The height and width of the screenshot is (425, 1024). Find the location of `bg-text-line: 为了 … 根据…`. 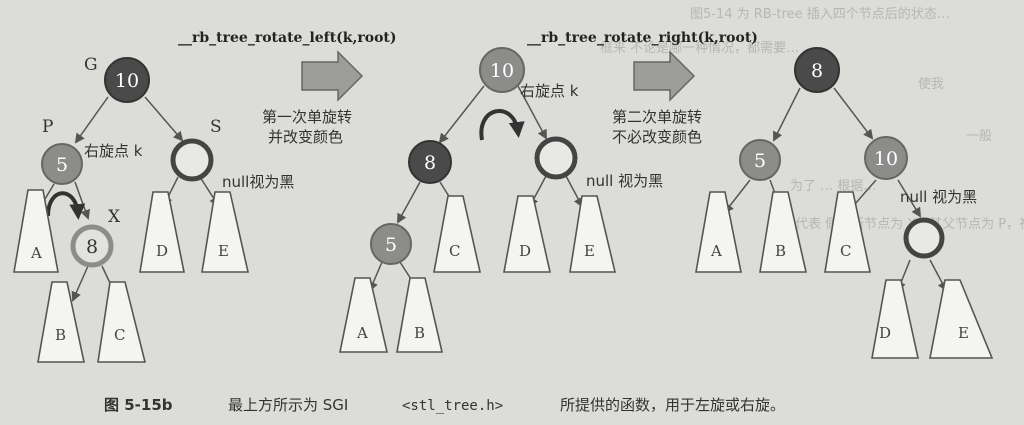

bg-text-line: 为了 … 根据… is located at coordinates (833, 186).